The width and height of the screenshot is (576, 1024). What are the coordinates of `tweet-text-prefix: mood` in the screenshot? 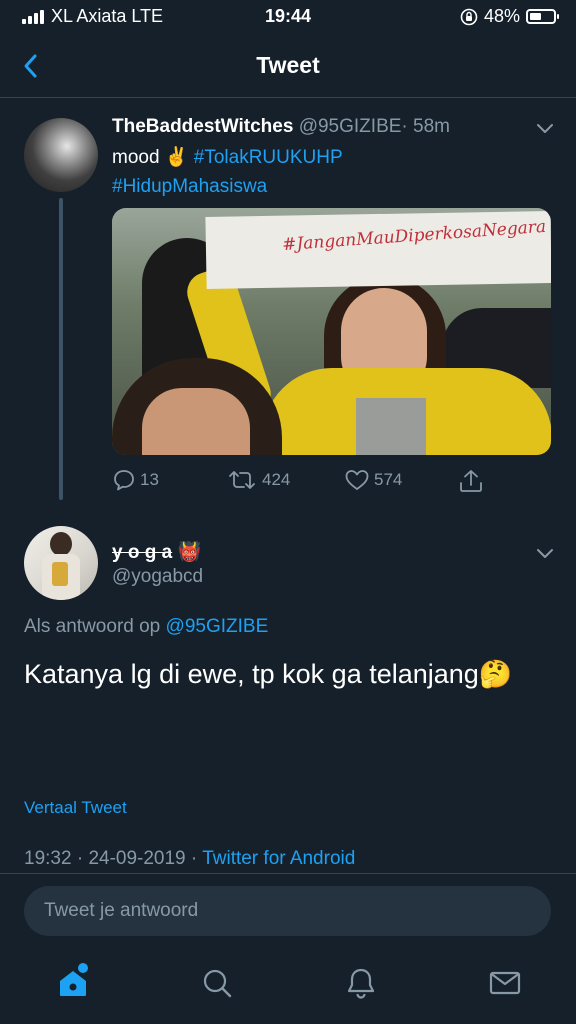 It's located at (136, 157).